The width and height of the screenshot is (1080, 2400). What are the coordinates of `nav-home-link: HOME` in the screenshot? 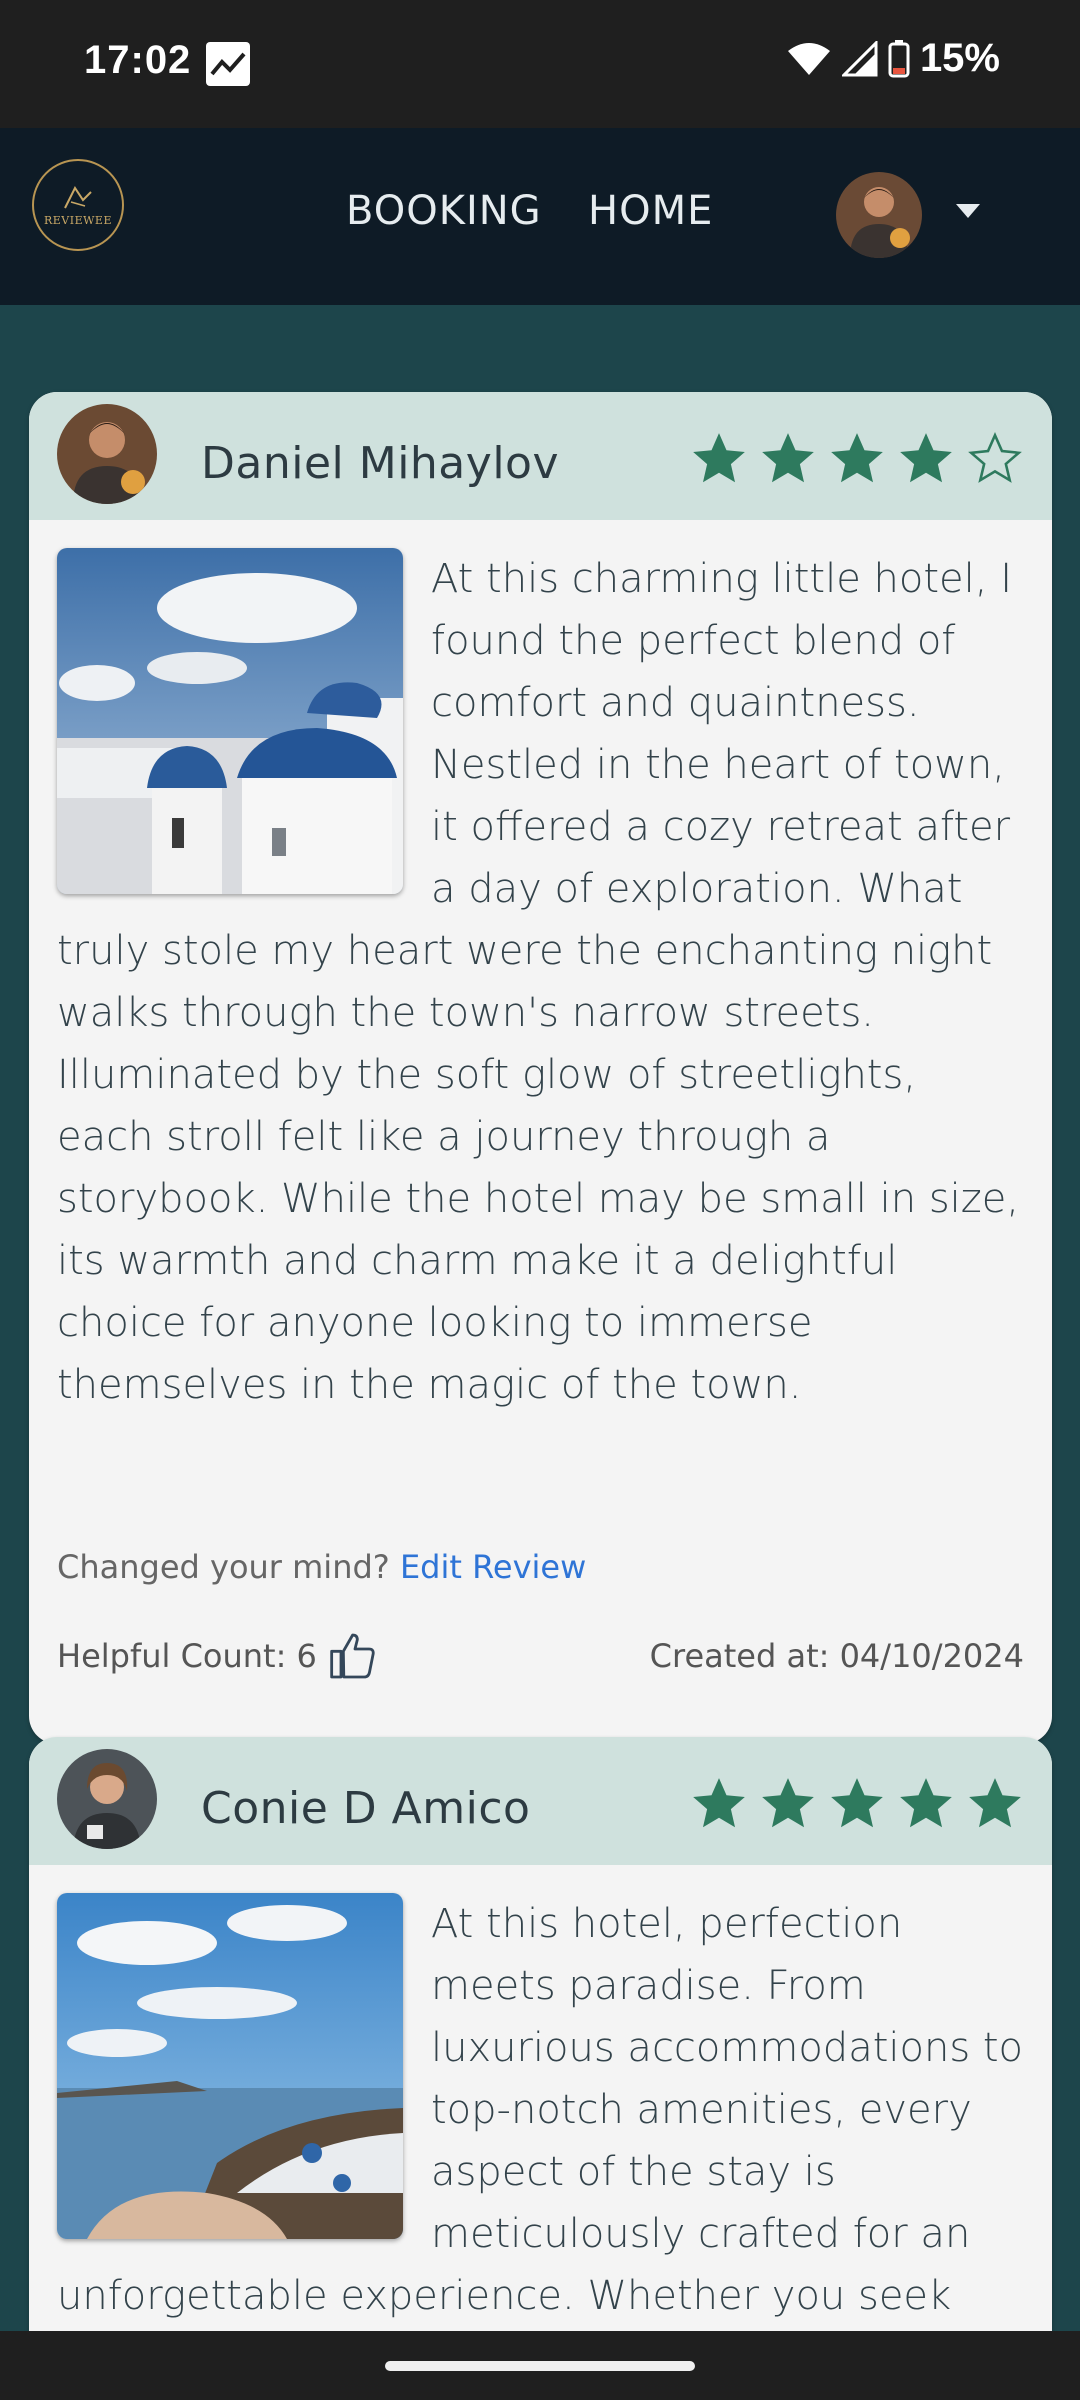 It's located at (650, 211).